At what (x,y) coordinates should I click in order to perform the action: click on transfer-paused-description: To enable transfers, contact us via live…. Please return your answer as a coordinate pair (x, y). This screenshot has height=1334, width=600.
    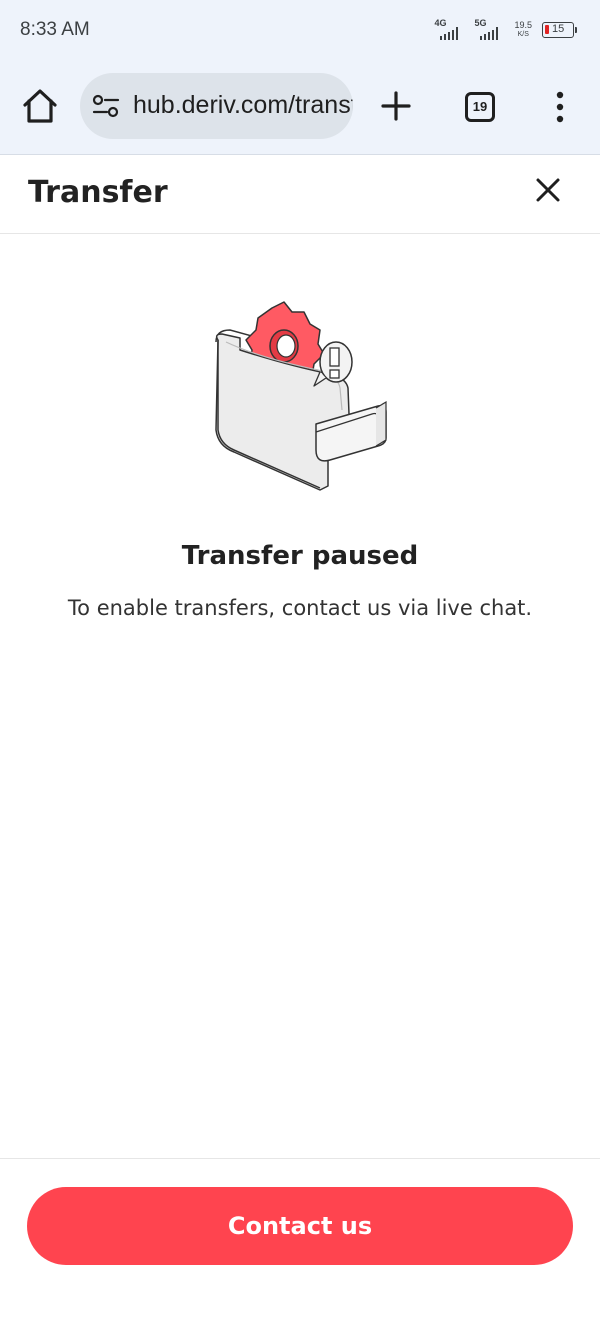
    Looking at the image, I should click on (300, 608).